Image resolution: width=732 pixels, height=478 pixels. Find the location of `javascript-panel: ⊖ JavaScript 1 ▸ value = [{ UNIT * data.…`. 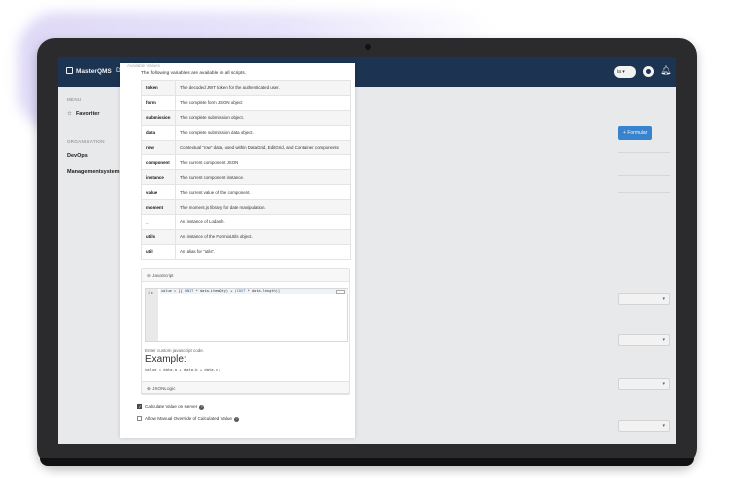

javascript-panel: ⊖ JavaScript 1 ▸ value = [{ UNIT * data.… is located at coordinates (245, 331).